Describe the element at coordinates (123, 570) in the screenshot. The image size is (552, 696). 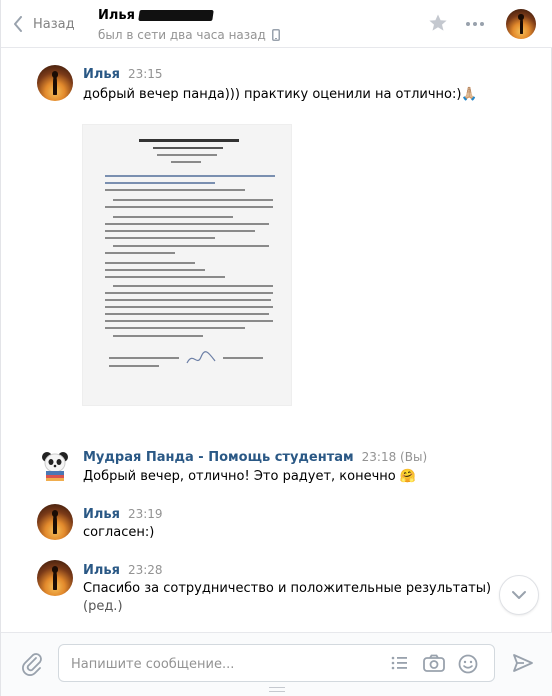
I see `message-header: Илья 23:28` at that location.